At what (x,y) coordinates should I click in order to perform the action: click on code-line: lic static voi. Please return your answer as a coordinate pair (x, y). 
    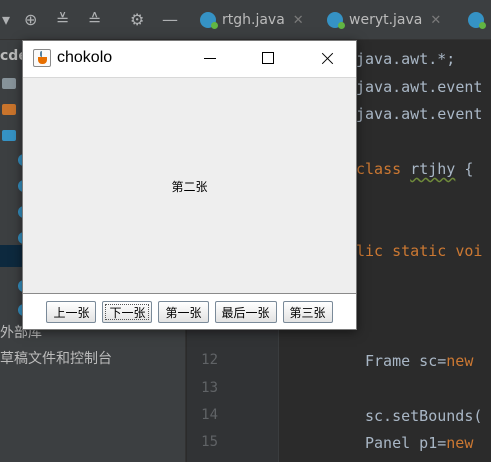
    Looking at the image, I should click on (419, 251).